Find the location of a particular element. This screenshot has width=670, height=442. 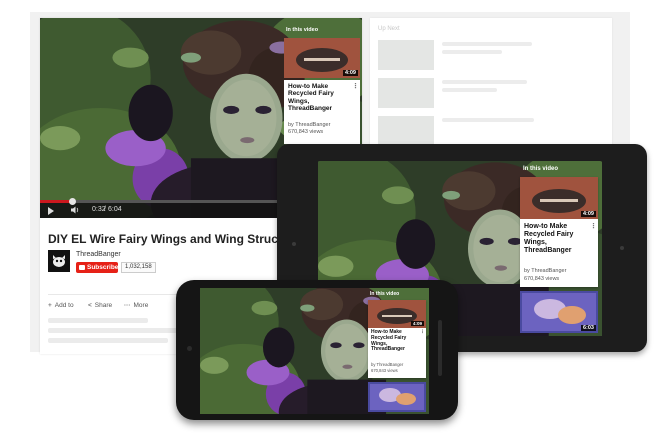

volume-icon is located at coordinates (75, 210).